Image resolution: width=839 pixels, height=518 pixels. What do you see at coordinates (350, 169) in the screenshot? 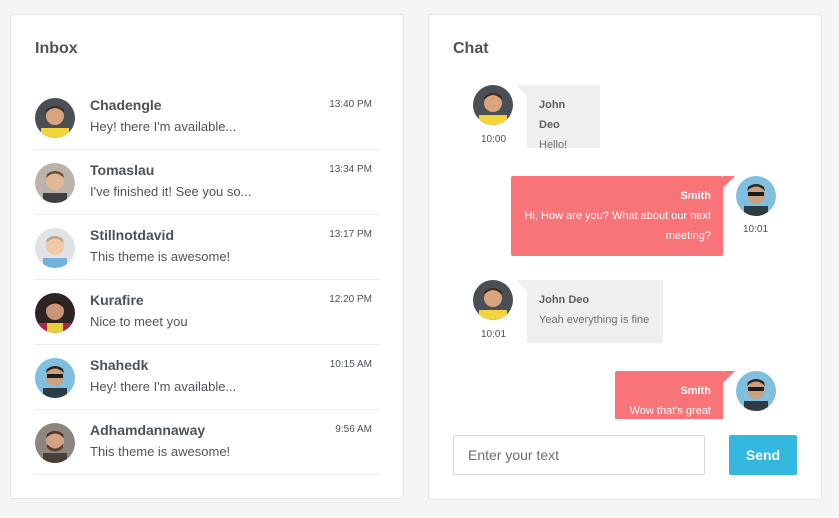
I see `inbox-item-time: 13:34 PM` at bounding box center [350, 169].